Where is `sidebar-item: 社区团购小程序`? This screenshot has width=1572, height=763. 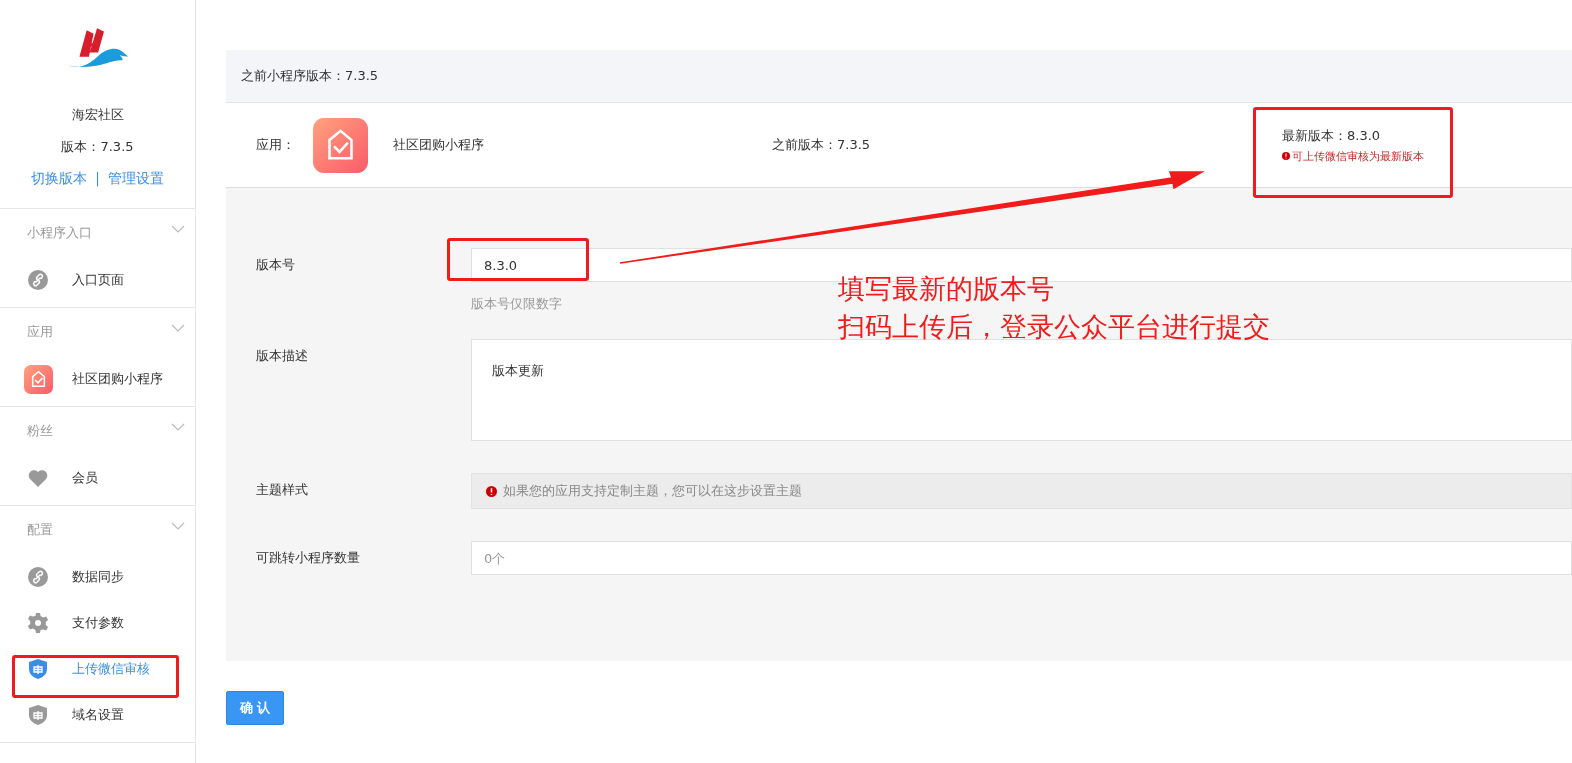
sidebar-item: 社区团购小程序 is located at coordinates (95, 379).